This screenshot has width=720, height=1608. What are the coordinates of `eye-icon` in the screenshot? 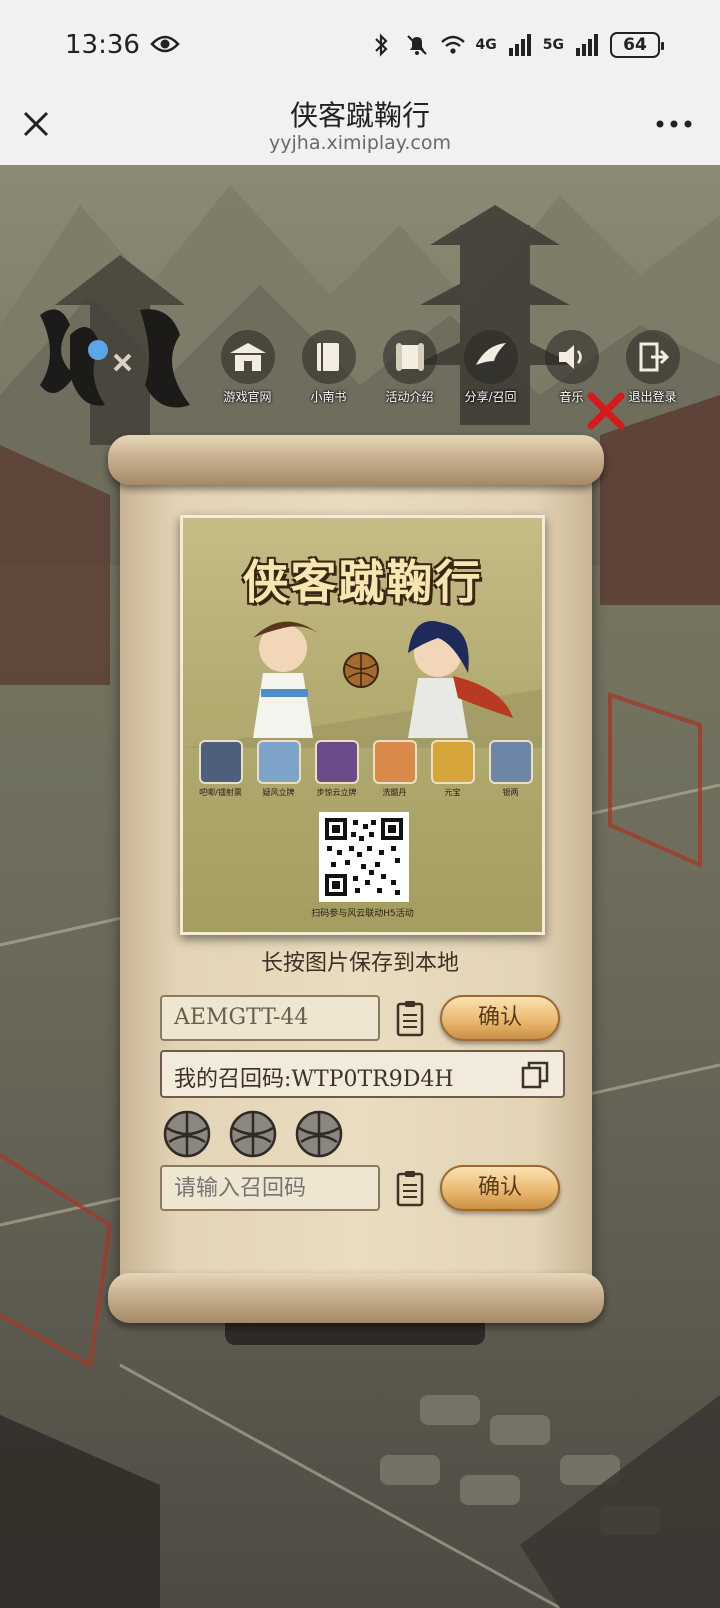 It's located at (165, 44).